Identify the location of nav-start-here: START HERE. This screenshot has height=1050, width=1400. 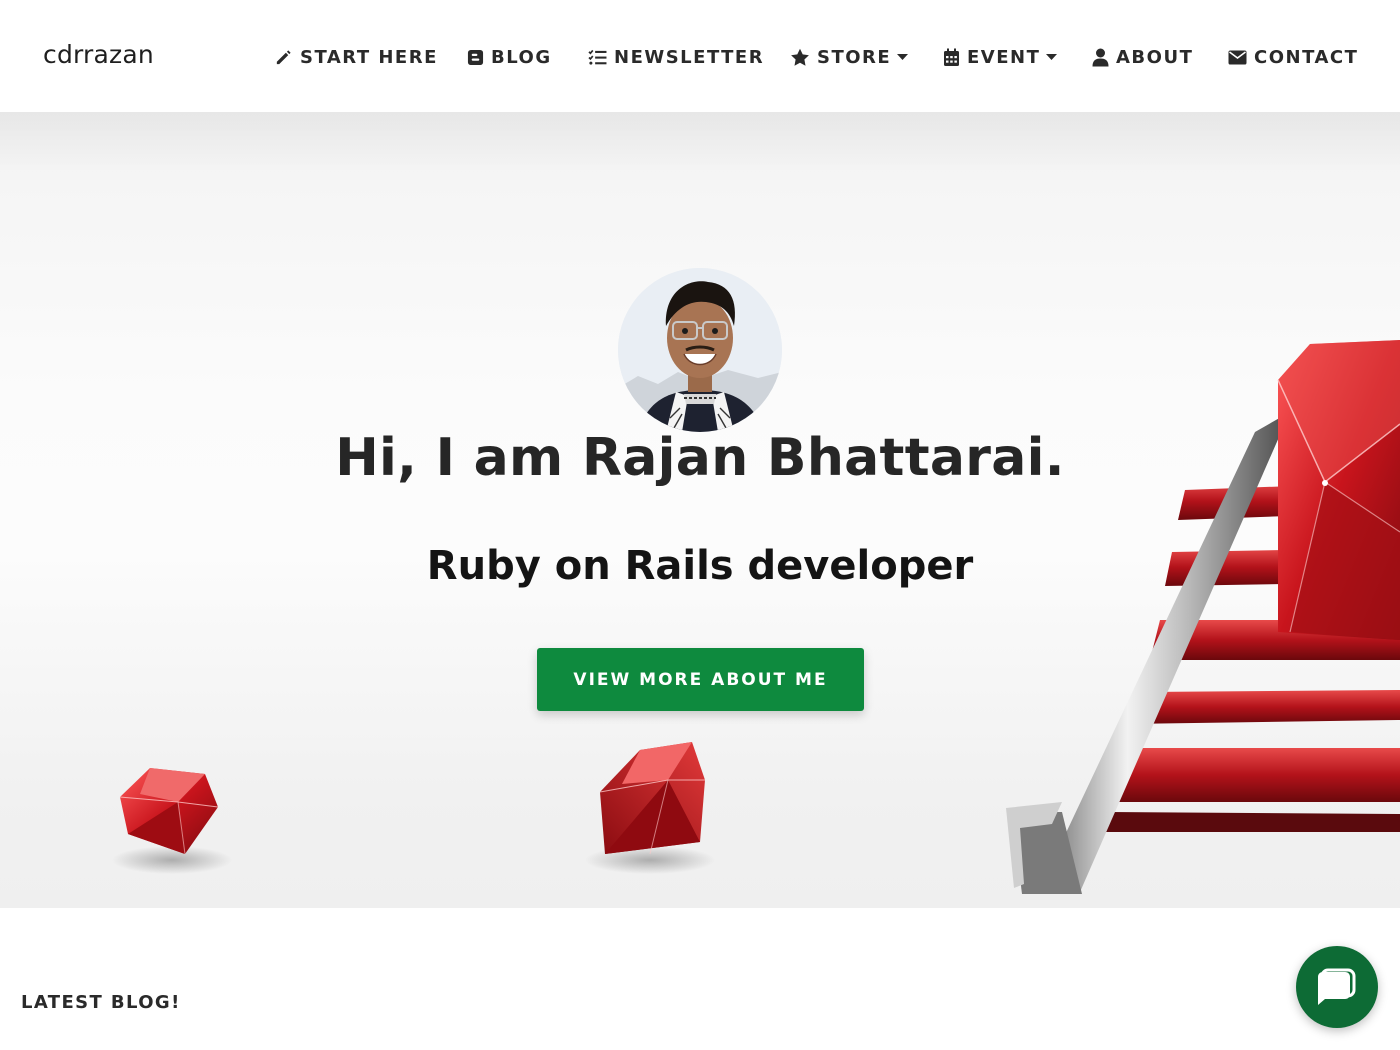
(356, 57).